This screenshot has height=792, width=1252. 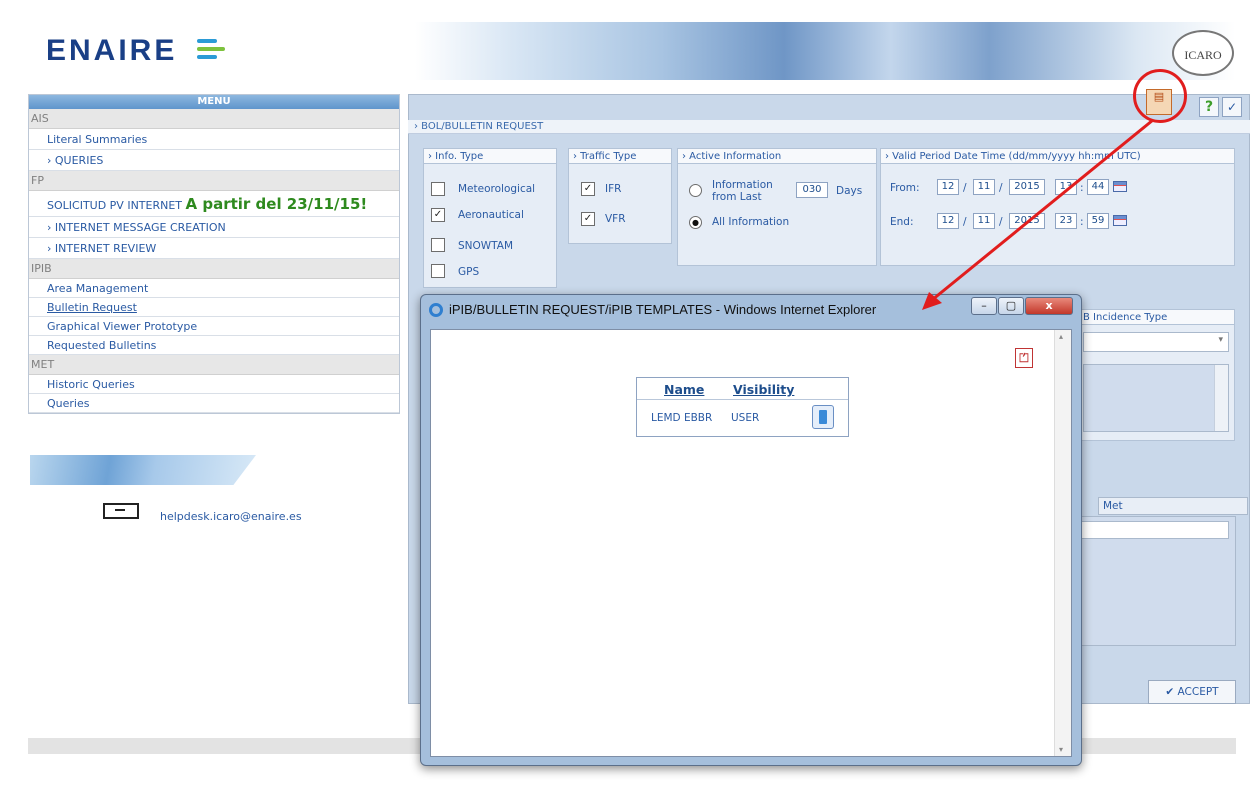 I want to click on header-divider, so click(x=742, y=399).